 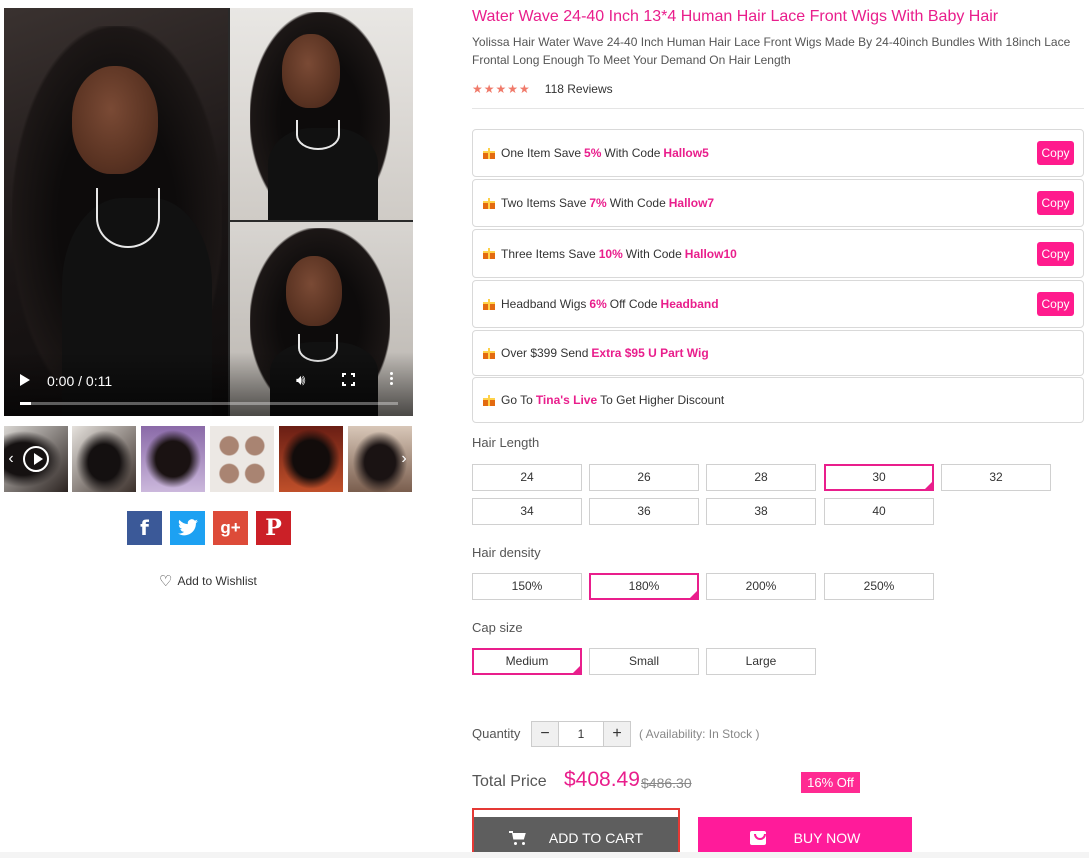 What do you see at coordinates (644, 661) in the screenshot?
I see `cap-size-option: Small` at bounding box center [644, 661].